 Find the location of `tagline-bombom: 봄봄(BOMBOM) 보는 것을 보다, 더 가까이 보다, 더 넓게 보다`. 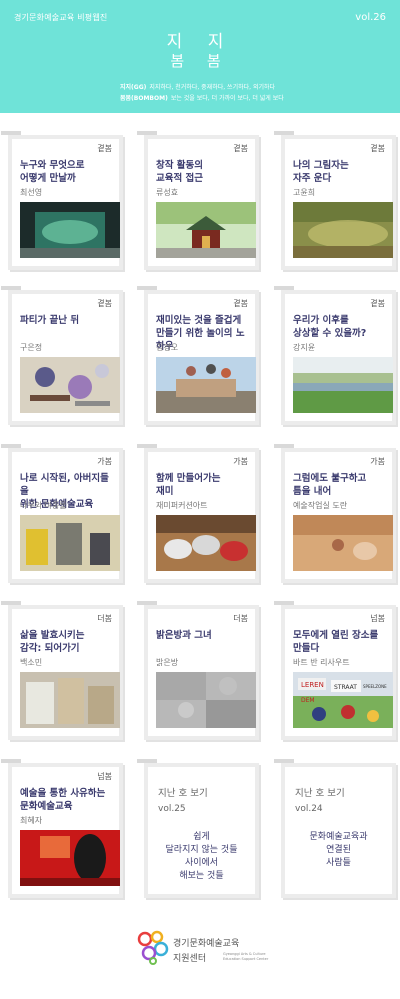

tagline-bombom: 봄봄(BOMBOM) 보는 것을 보다, 더 가까이 보다, 더 넓게 보다 is located at coordinates (202, 98).